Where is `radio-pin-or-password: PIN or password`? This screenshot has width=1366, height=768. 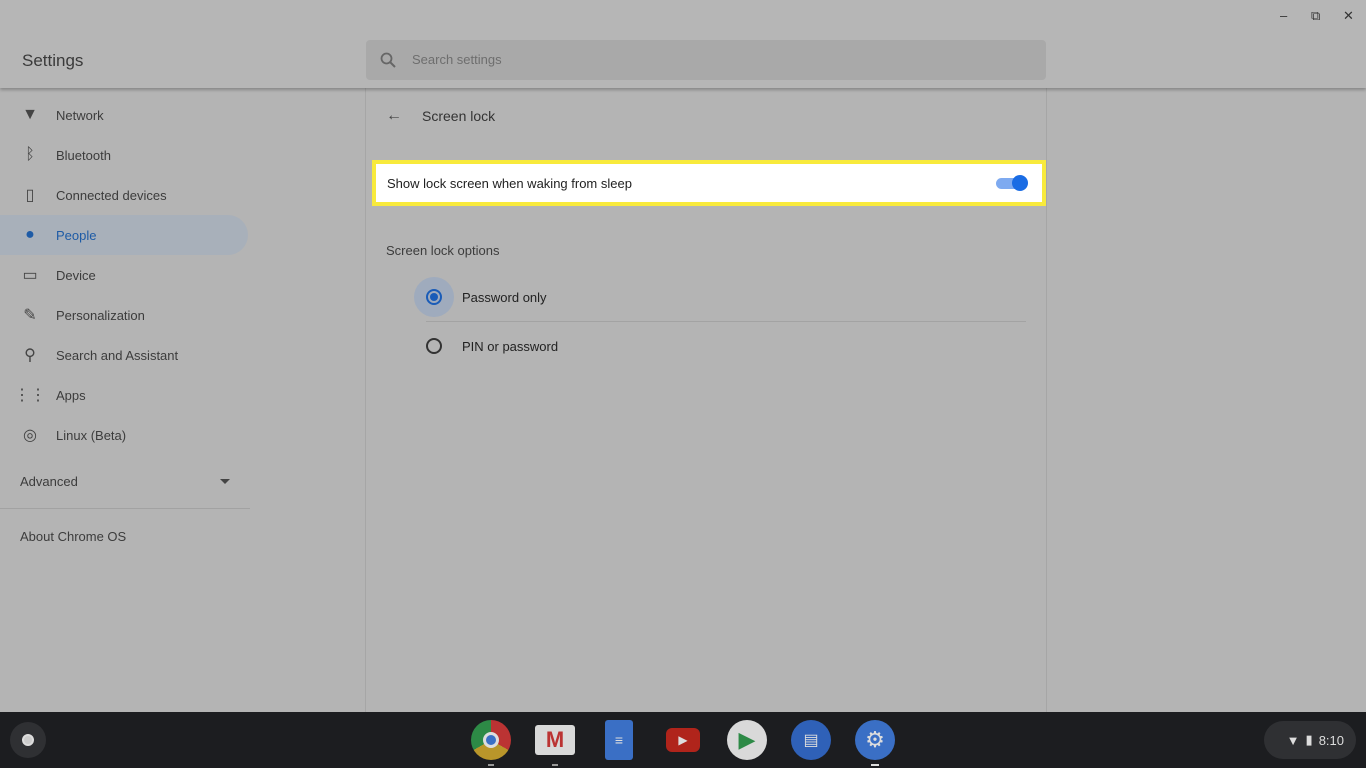
radio-pin-or-password: PIN or password is located at coordinates (486, 346).